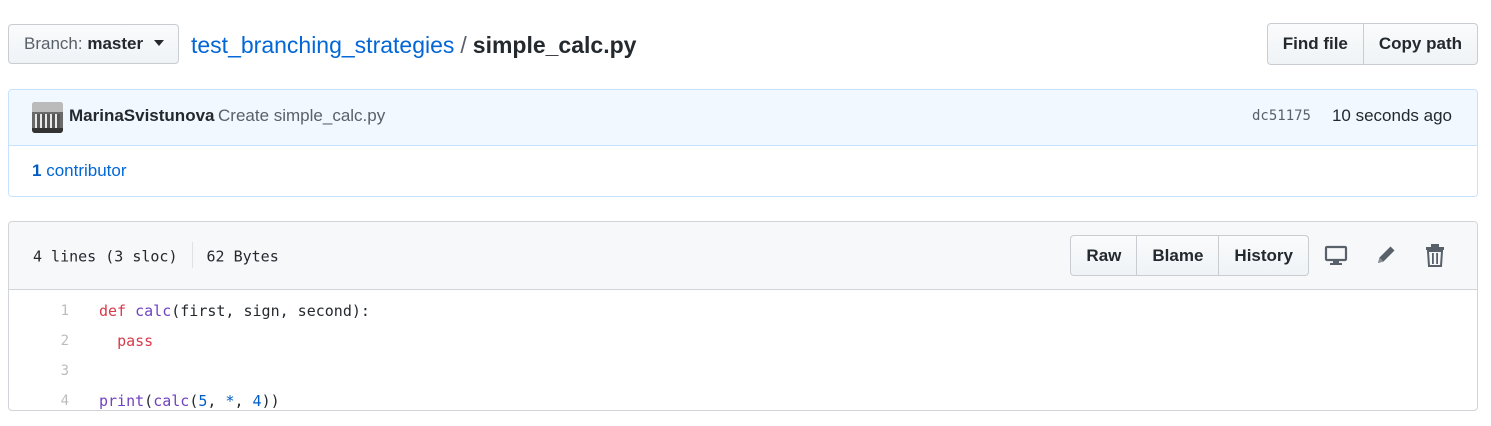  What do you see at coordinates (301, 116) in the screenshot?
I see `commit-message-link: Create simple_calc.py` at bounding box center [301, 116].